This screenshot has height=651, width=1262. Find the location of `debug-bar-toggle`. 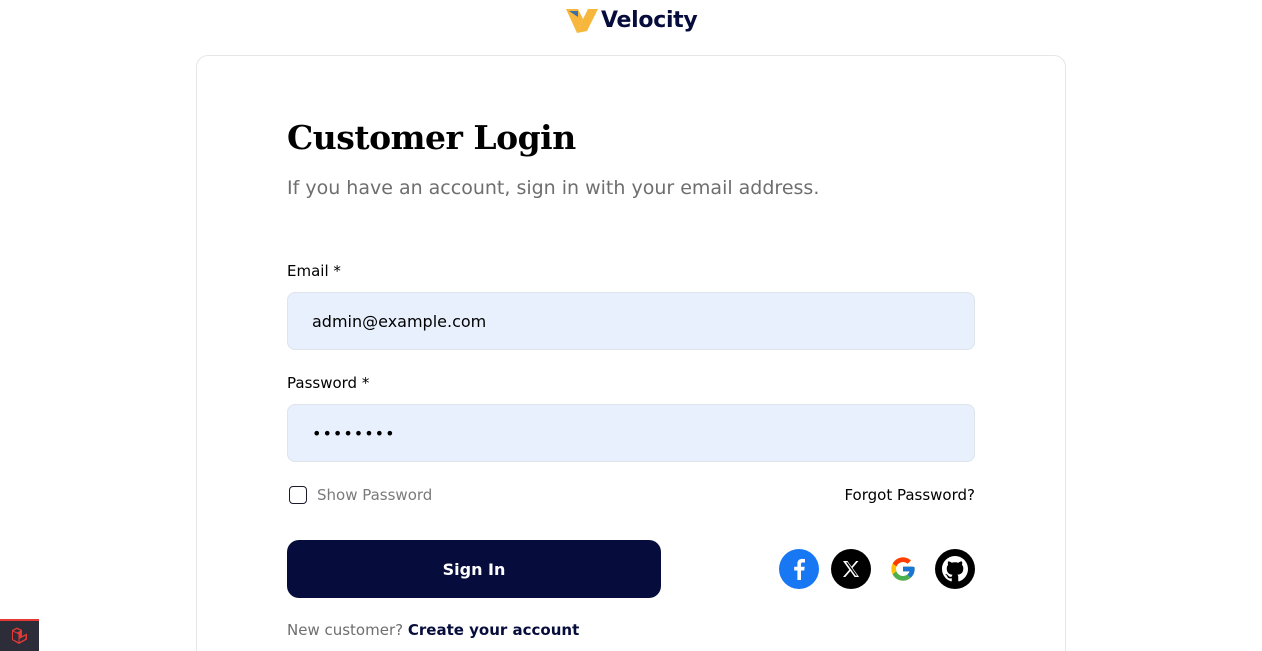

debug-bar-toggle is located at coordinates (19, 635).